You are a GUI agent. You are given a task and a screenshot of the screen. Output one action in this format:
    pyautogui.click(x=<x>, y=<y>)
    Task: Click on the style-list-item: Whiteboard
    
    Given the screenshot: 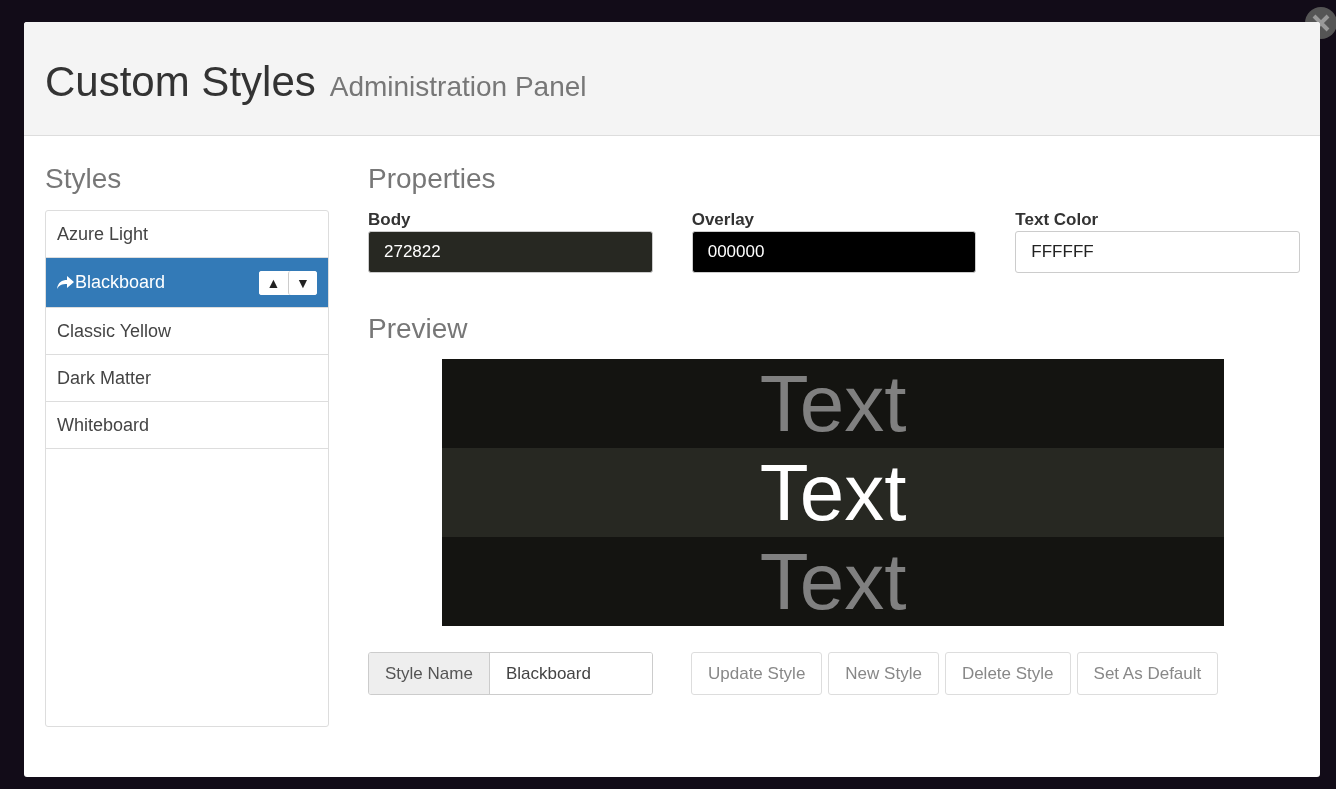 What is the action you would take?
    pyautogui.click(x=187, y=425)
    